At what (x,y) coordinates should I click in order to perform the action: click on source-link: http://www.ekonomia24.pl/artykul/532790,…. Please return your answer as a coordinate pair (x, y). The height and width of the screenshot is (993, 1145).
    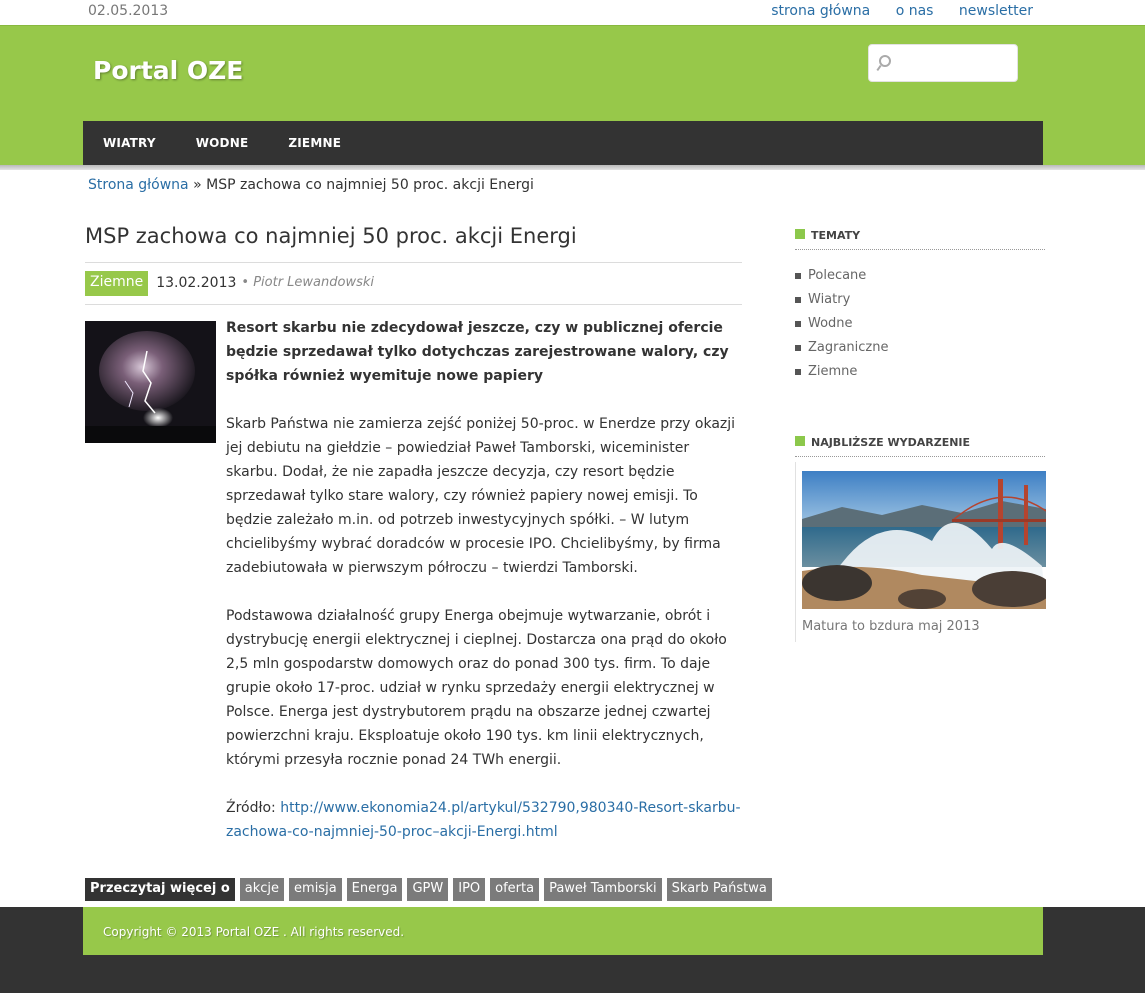
    Looking at the image, I should click on (483, 820).